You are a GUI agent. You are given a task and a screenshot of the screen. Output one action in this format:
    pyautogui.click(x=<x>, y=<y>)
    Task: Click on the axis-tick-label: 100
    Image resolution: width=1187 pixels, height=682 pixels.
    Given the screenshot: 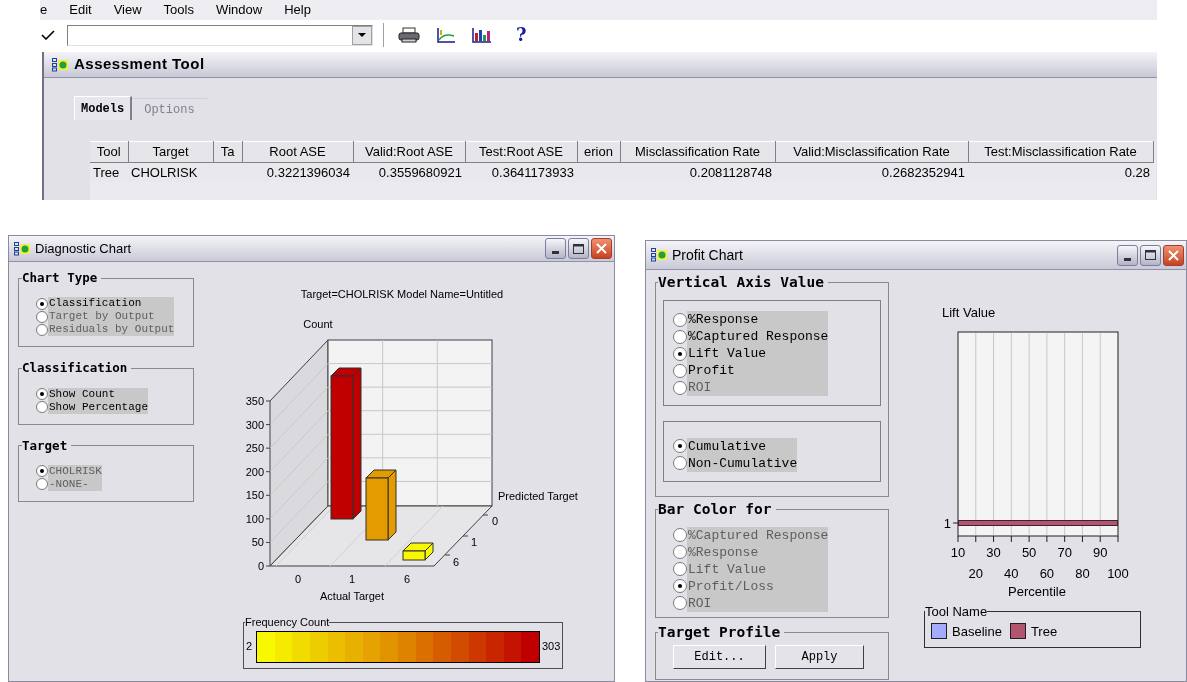 What is the action you would take?
    pyautogui.click(x=254, y=518)
    